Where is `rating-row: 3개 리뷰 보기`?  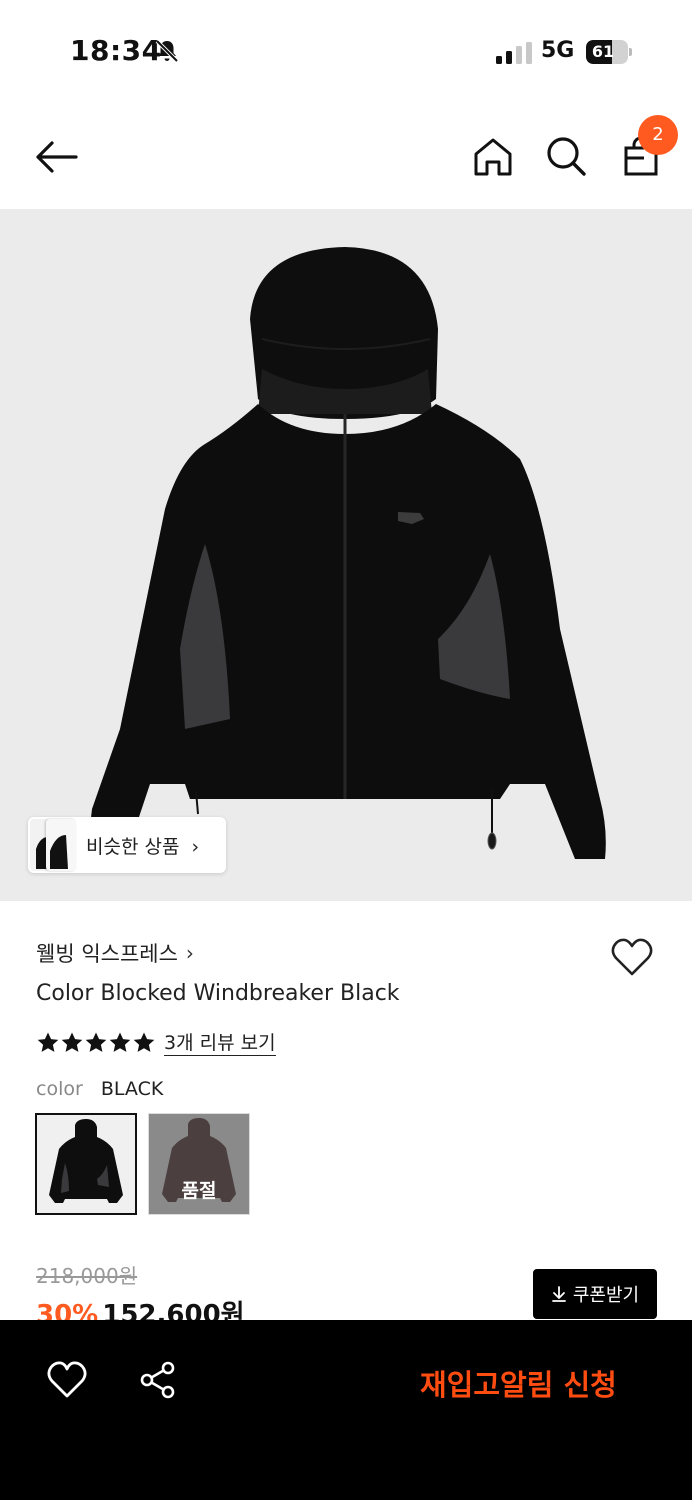
rating-row: 3개 리뷰 보기 is located at coordinates (156, 1043).